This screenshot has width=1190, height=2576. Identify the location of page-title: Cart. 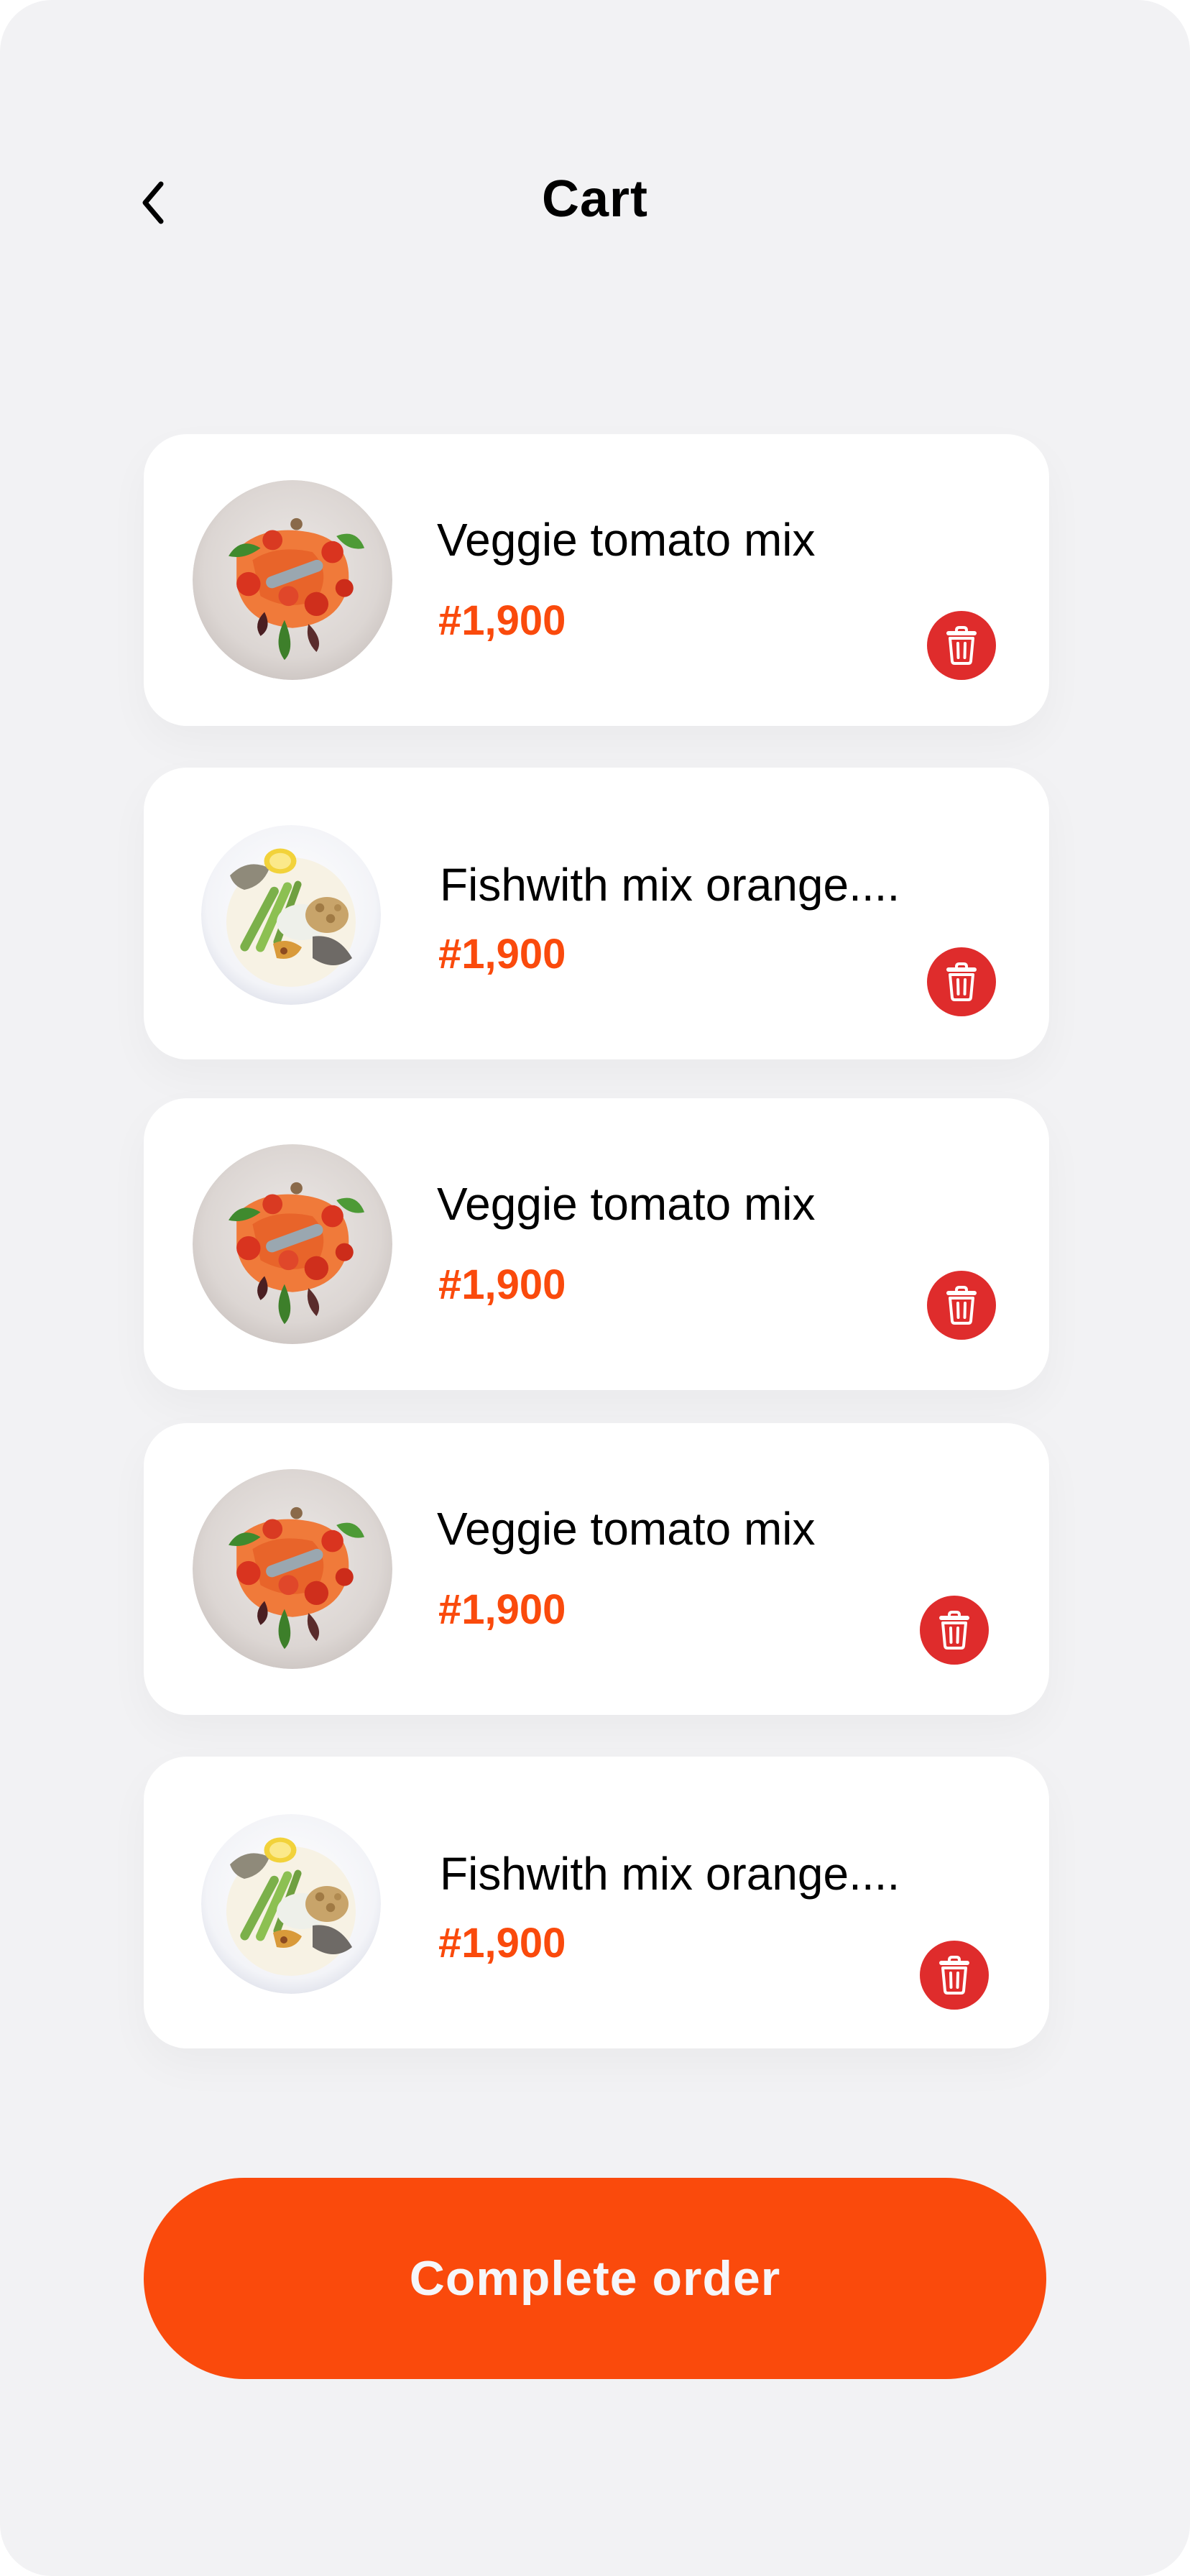
(595, 199).